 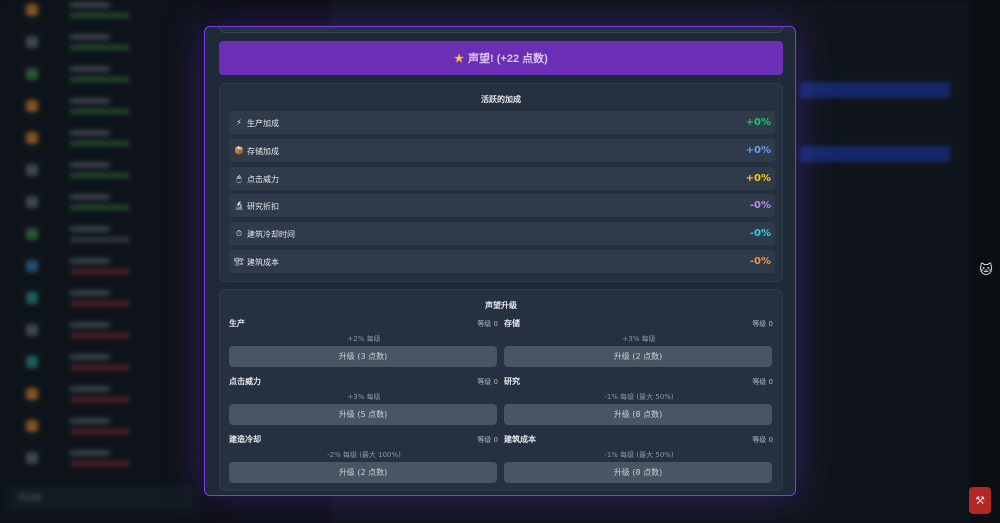 I want to click on upgrade-desc: +2% 每级, so click(x=364, y=339).